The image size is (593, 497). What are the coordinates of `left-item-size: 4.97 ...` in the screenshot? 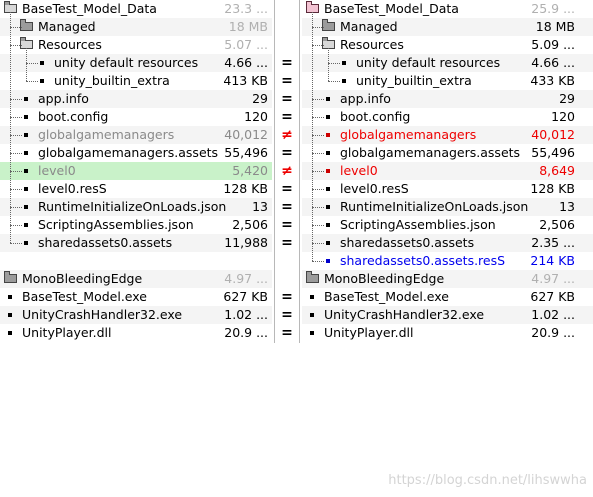 It's located at (246, 278).